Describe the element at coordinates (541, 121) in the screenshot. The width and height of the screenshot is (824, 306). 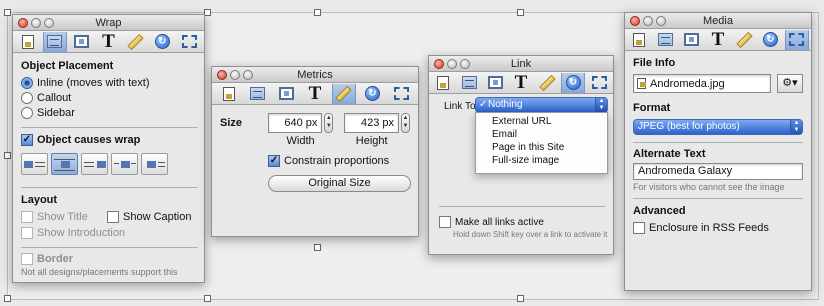
I see `menu-item-external-url: External URL` at that location.